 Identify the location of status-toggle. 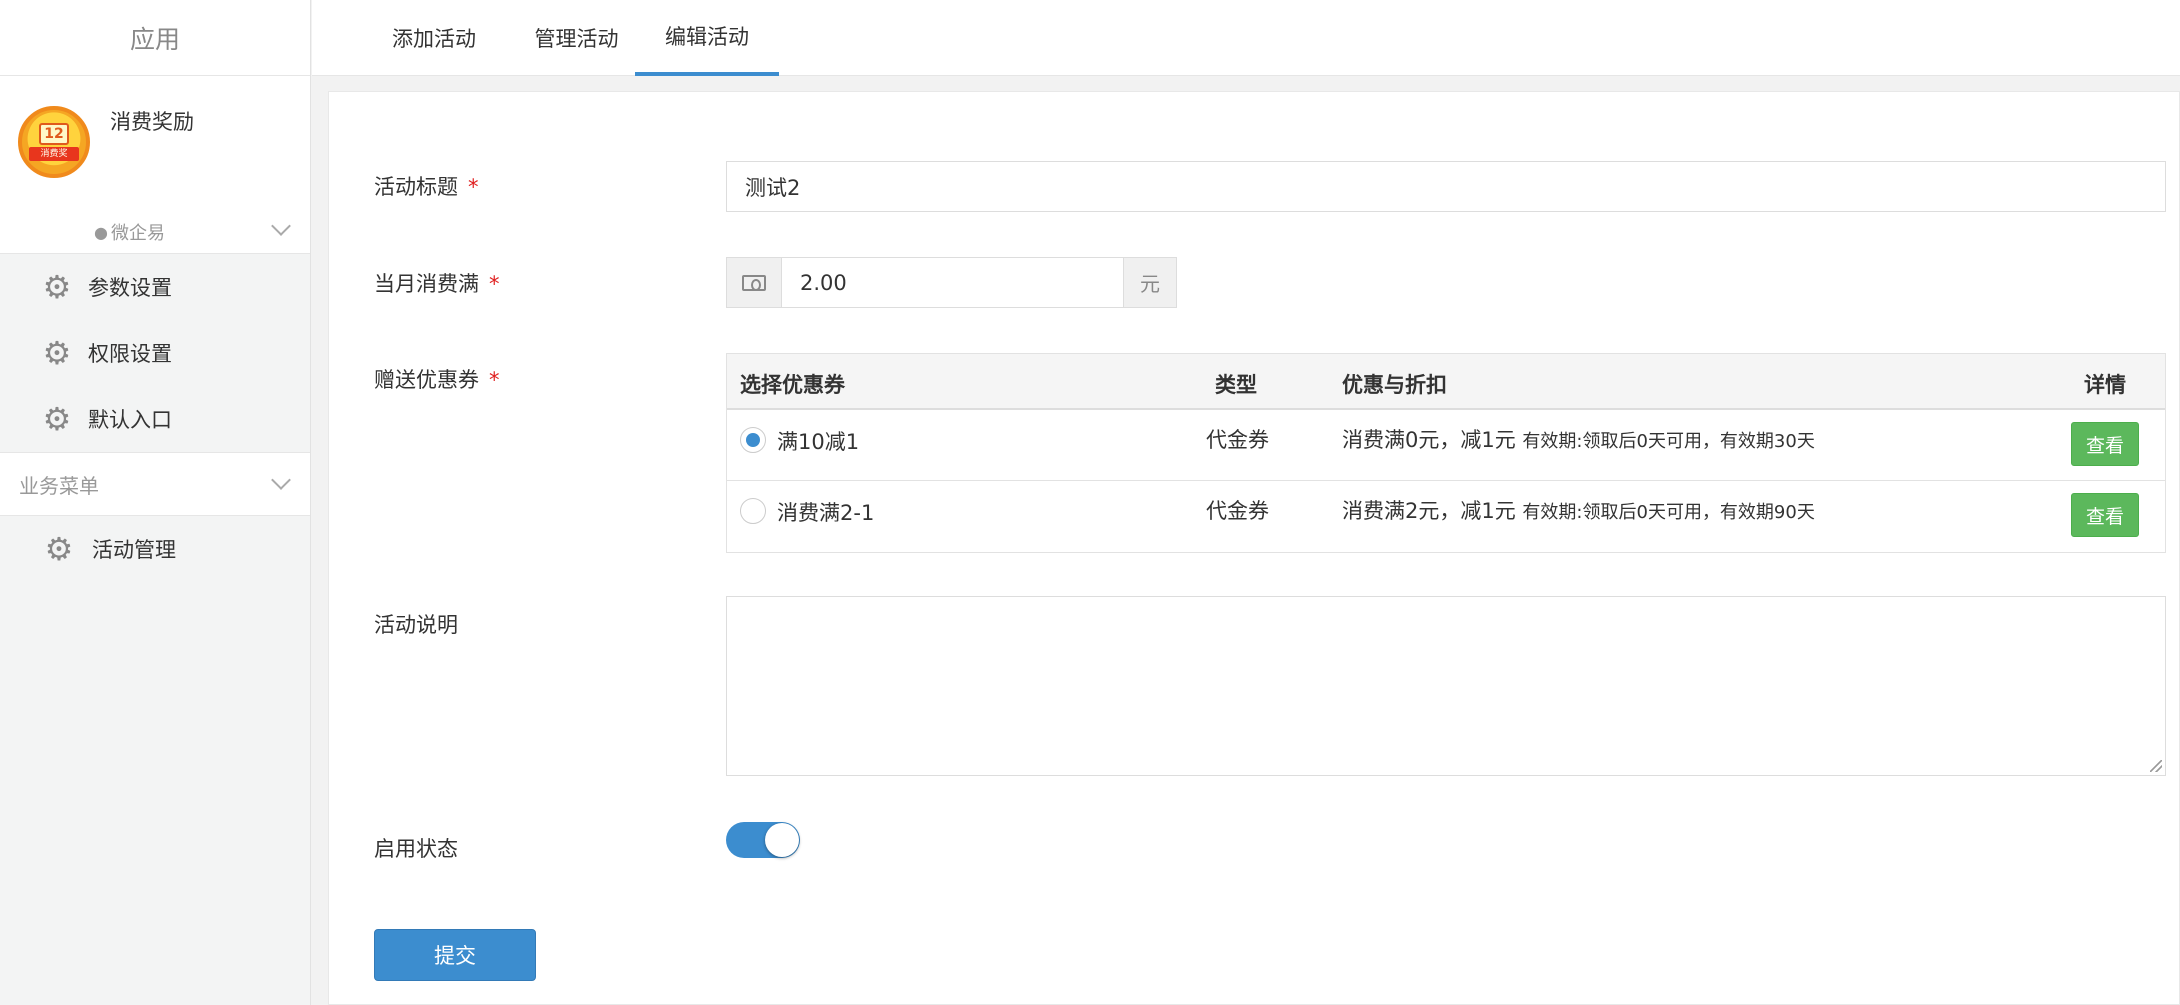
(763, 840).